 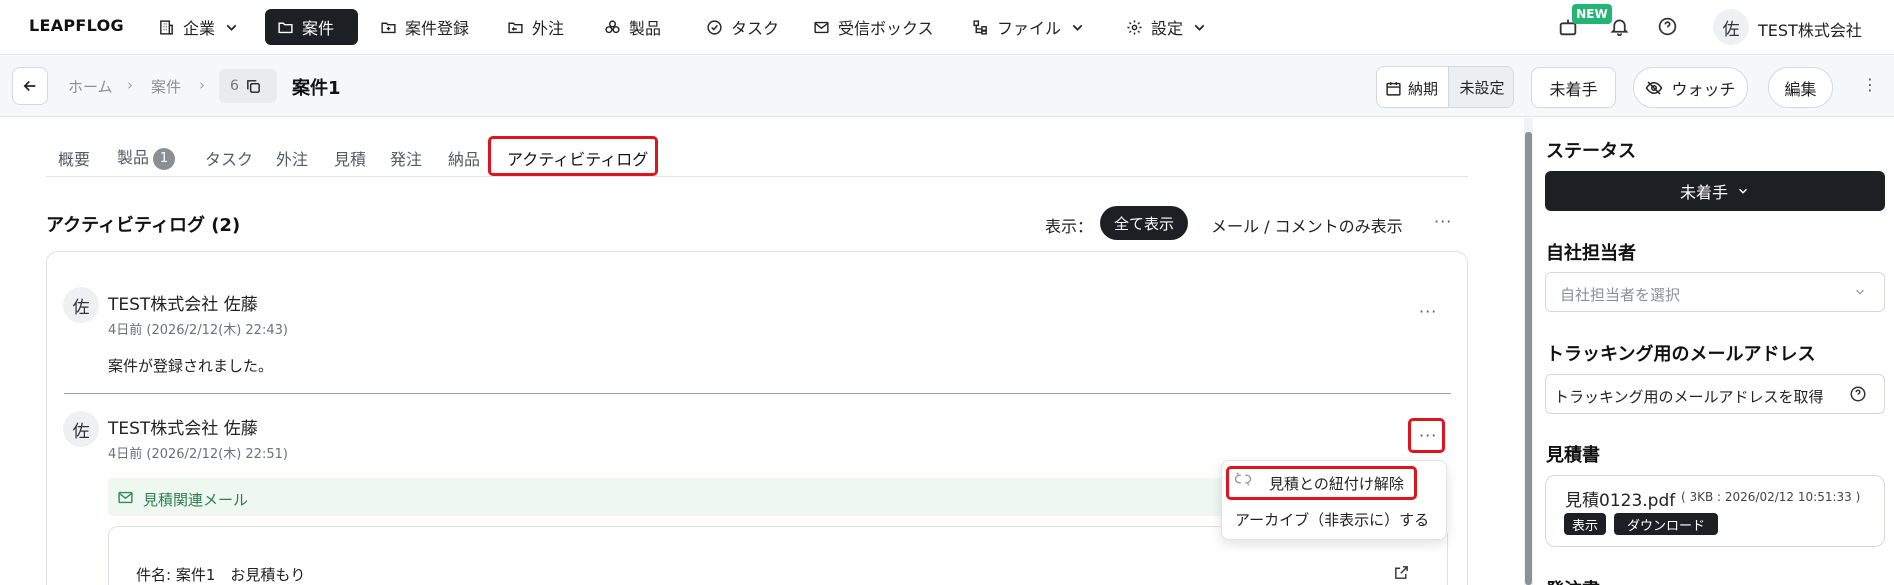 I want to click on tab-products-count: 1, so click(x=164, y=158).